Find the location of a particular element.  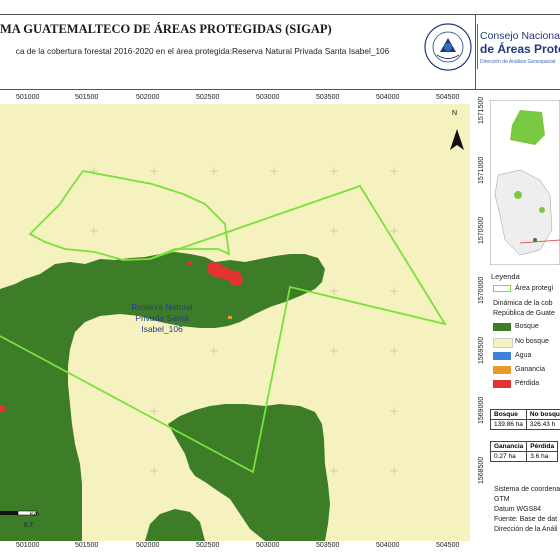

stats-table-cover: Bosque No bosqu 139.86 ha 326.43 h is located at coordinates (525, 419).